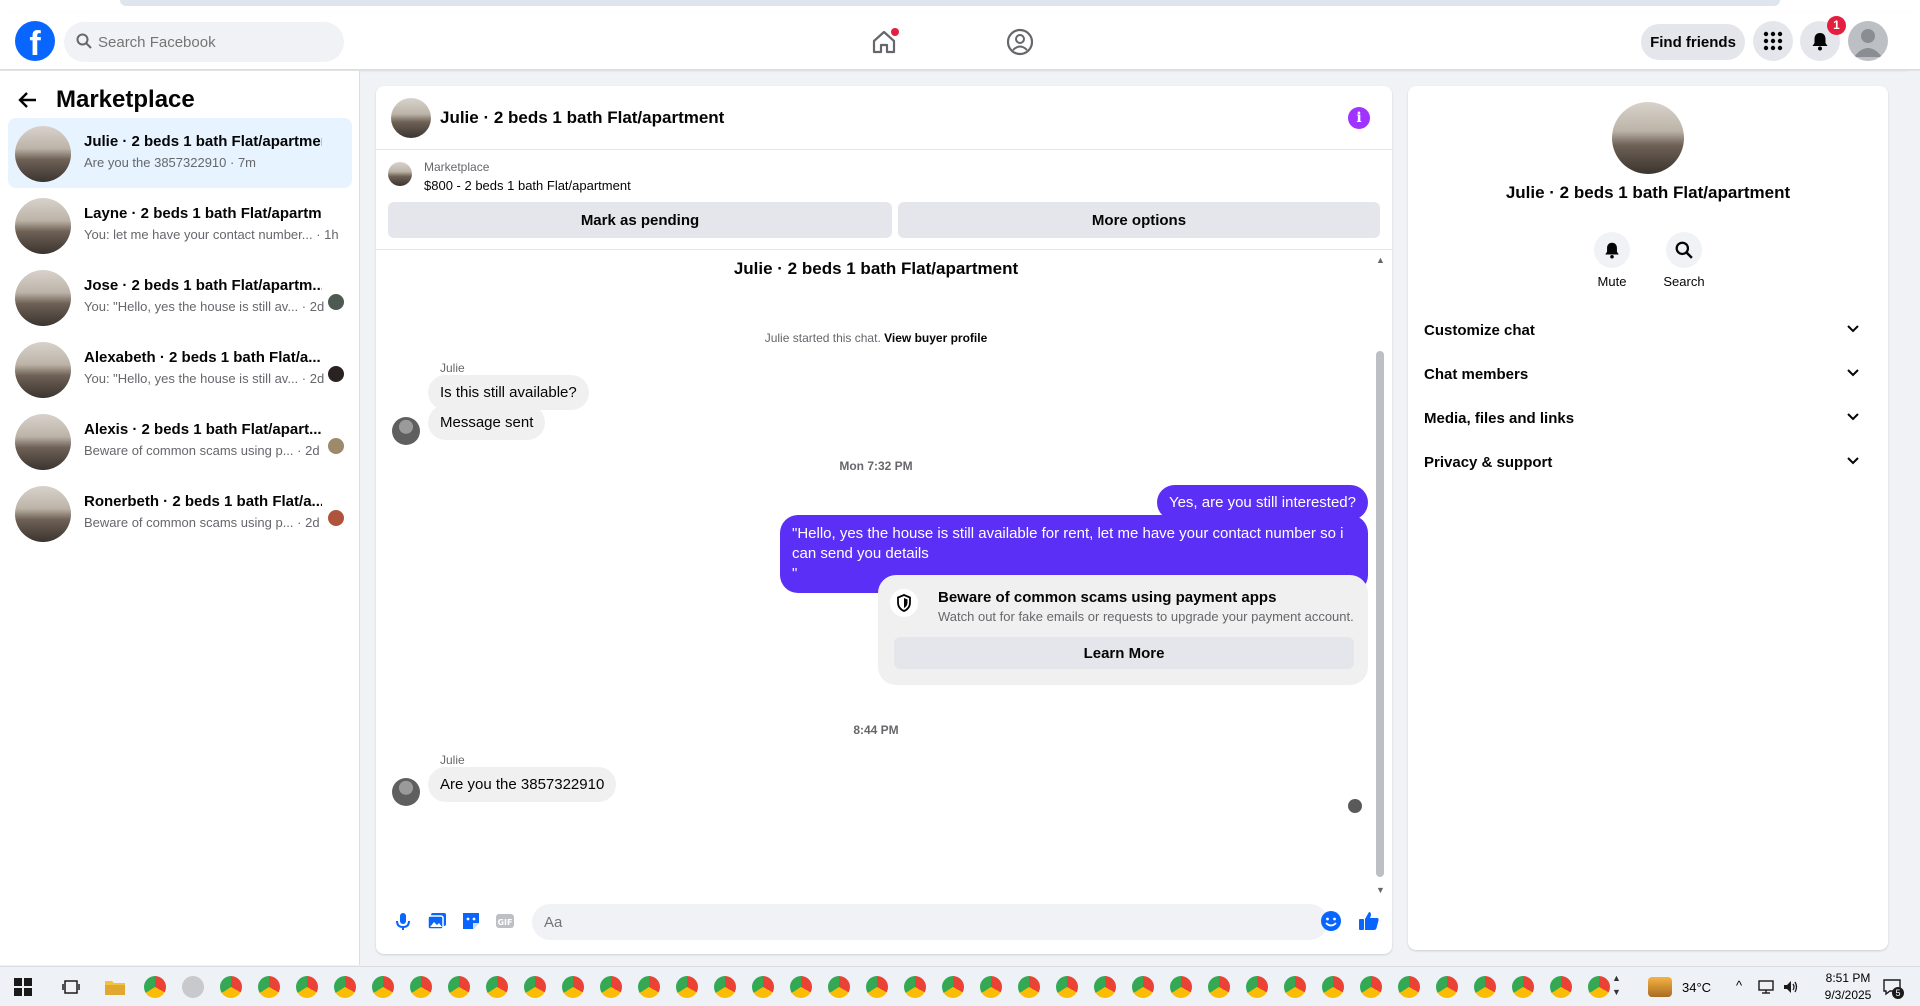 Image resolution: width=1920 pixels, height=1006 pixels. Describe the element at coordinates (71, 987) in the screenshot. I see `task-view-icon` at that location.